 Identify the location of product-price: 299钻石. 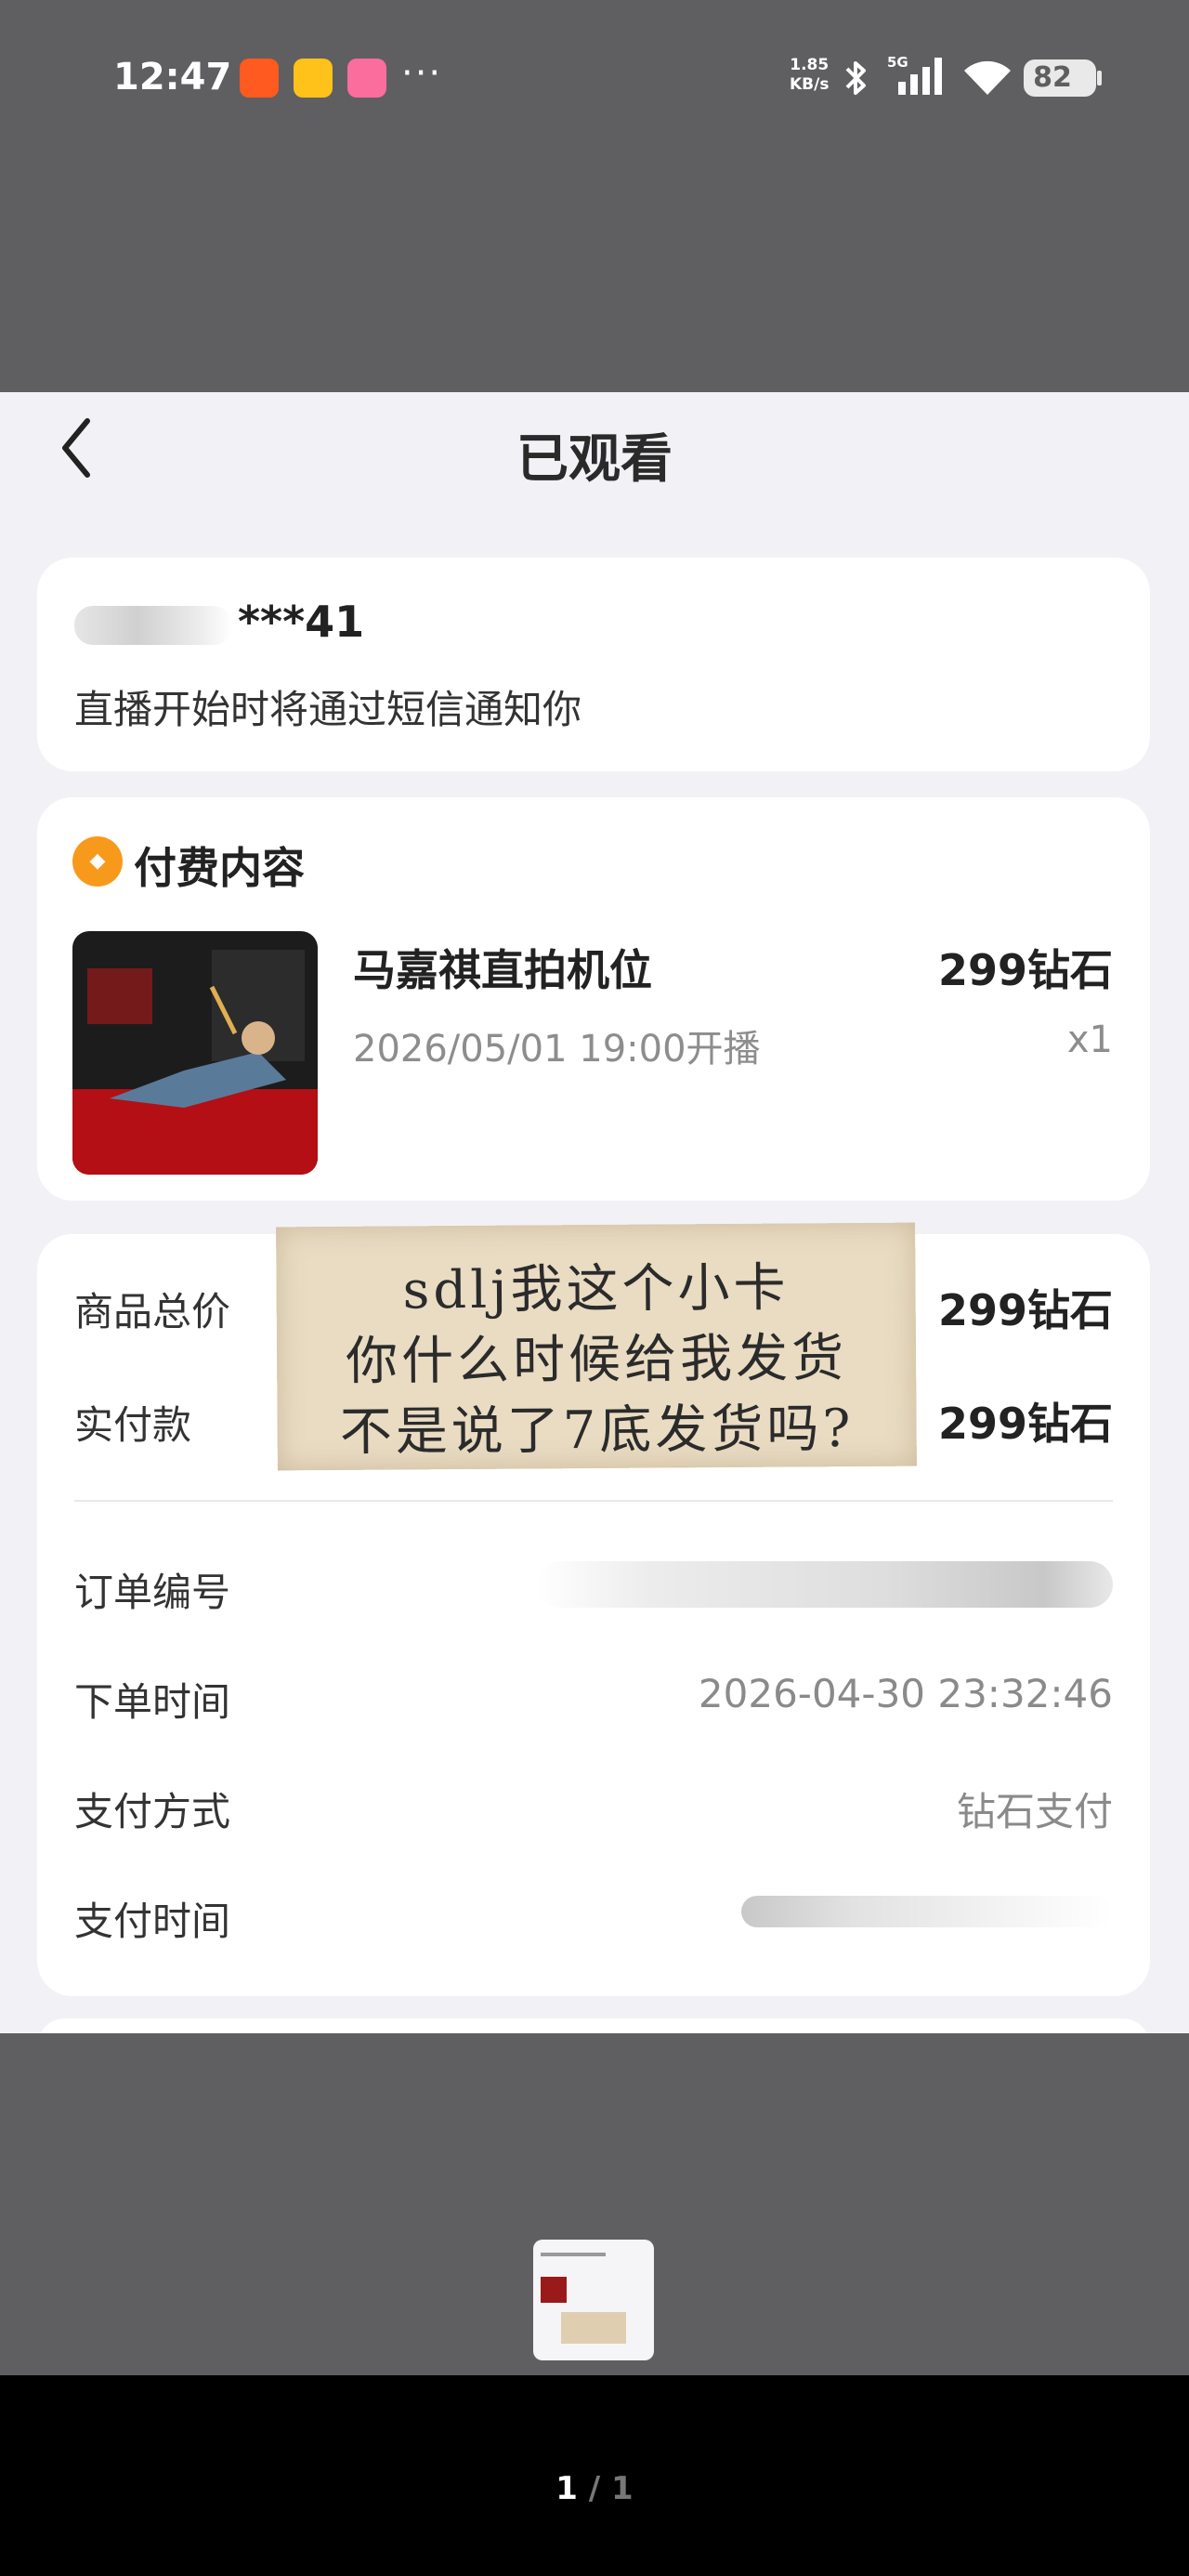
(1025, 970).